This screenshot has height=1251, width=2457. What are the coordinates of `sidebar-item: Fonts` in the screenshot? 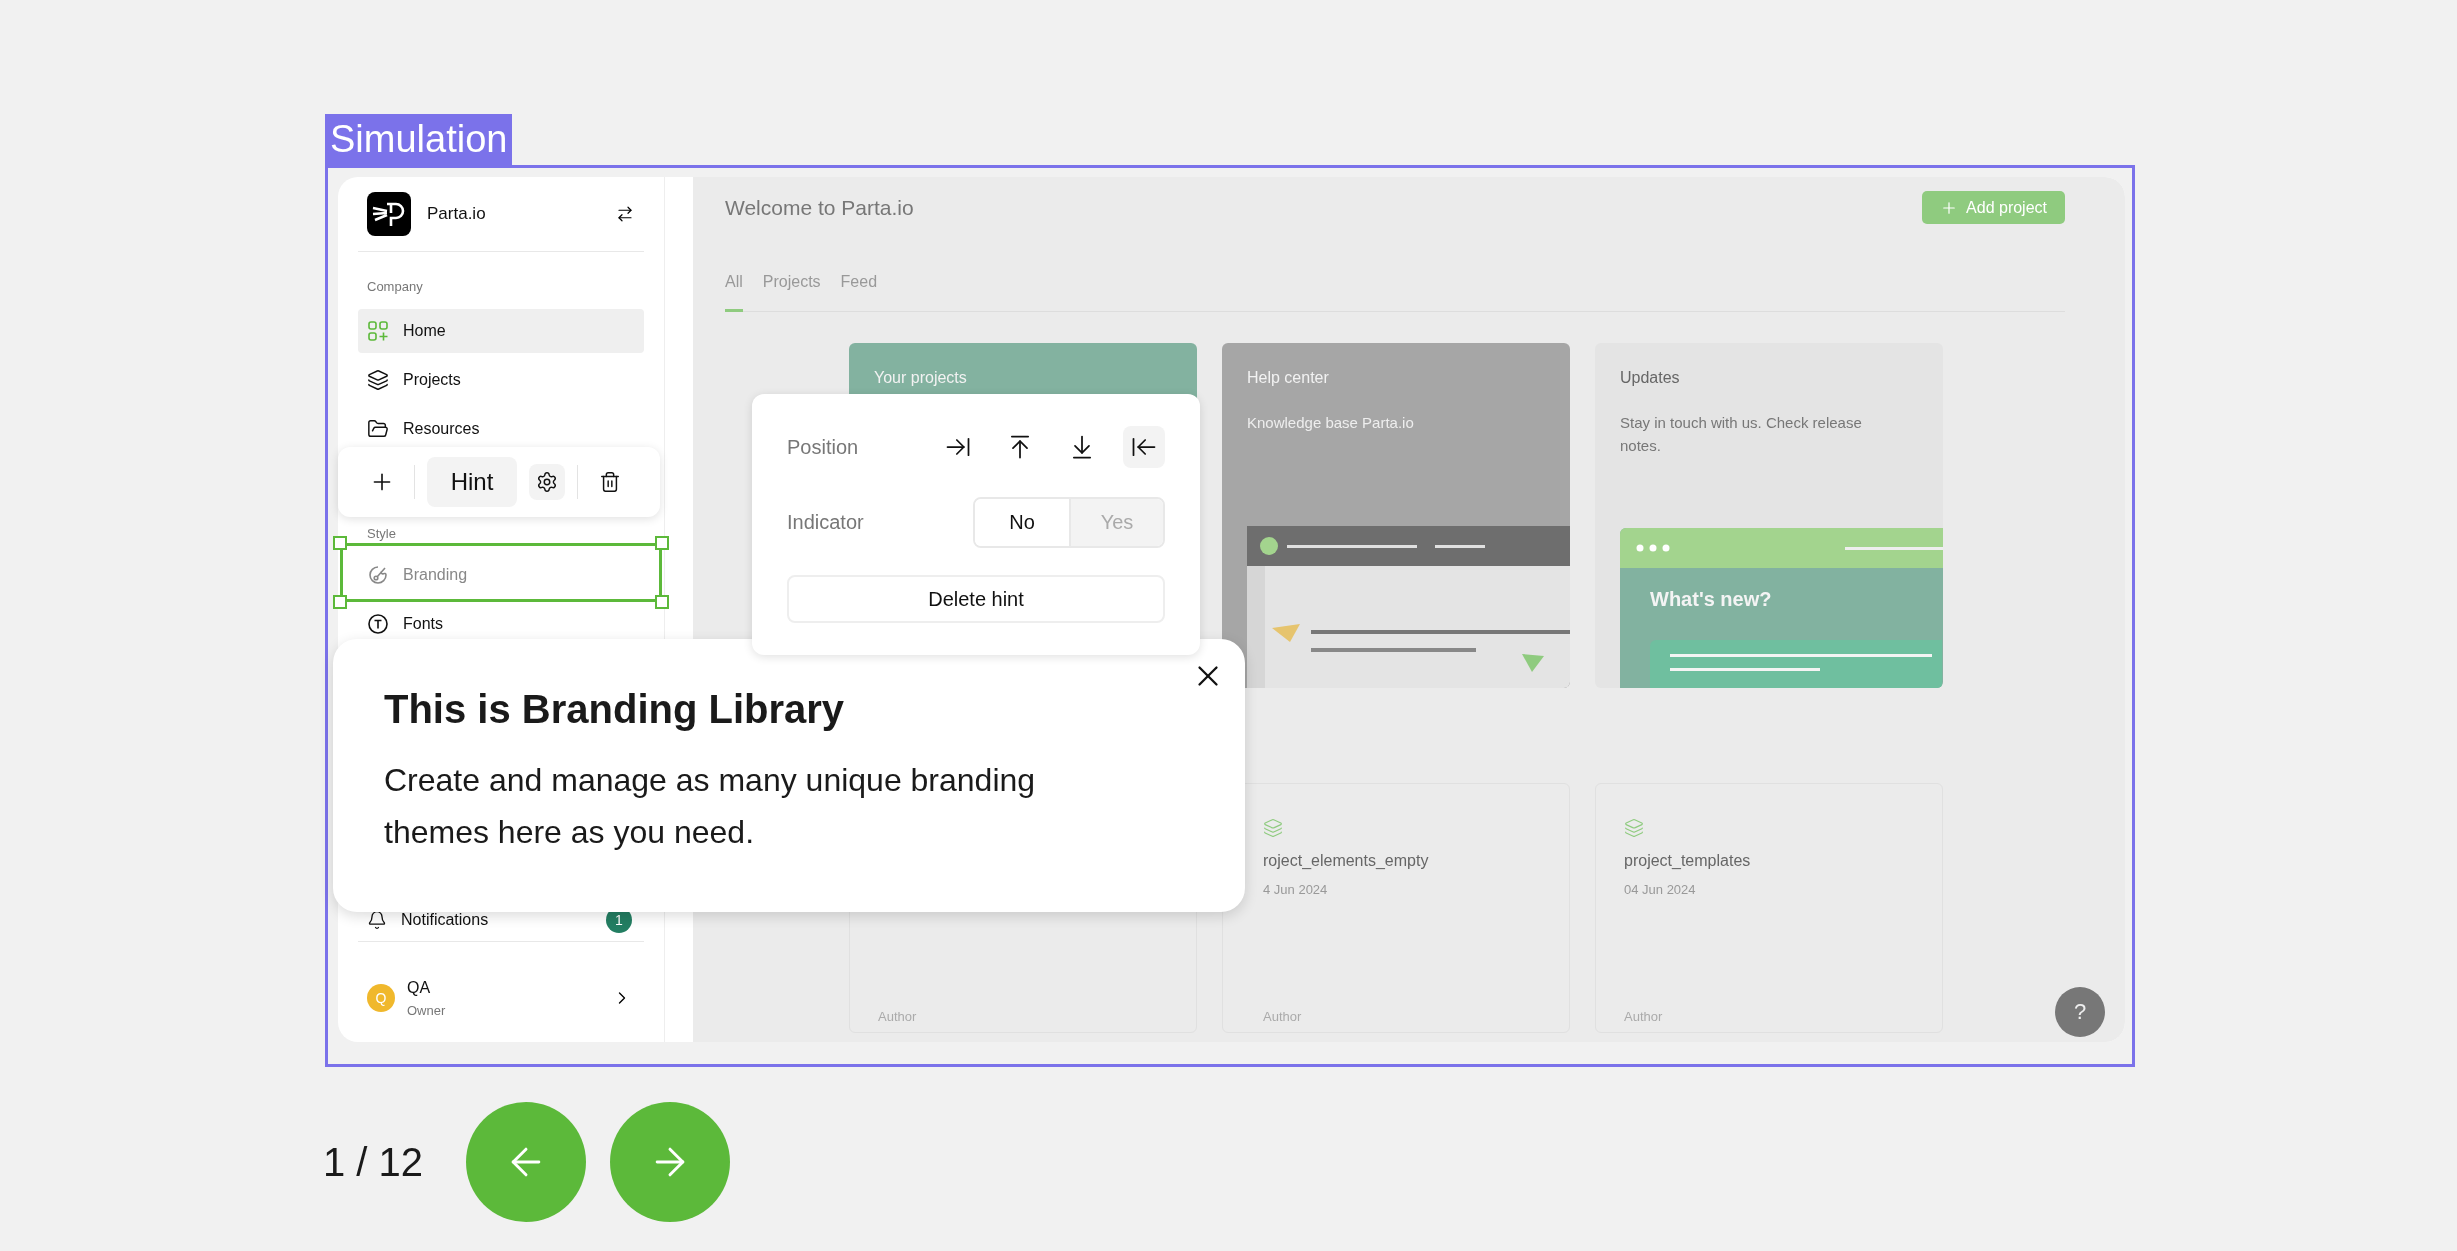 It's located at (501, 624).